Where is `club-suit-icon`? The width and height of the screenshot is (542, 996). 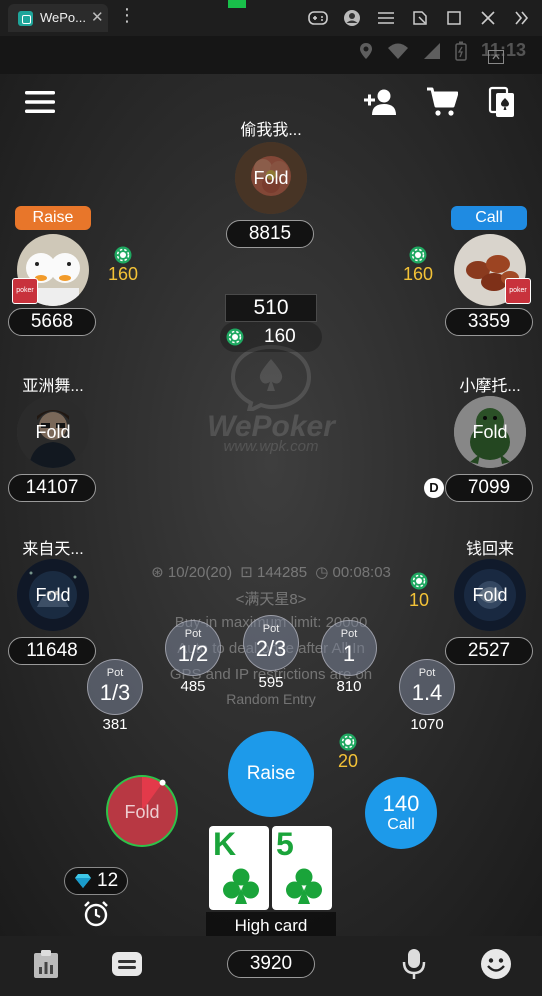
club-suit-icon is located at coordinates (241, 886).